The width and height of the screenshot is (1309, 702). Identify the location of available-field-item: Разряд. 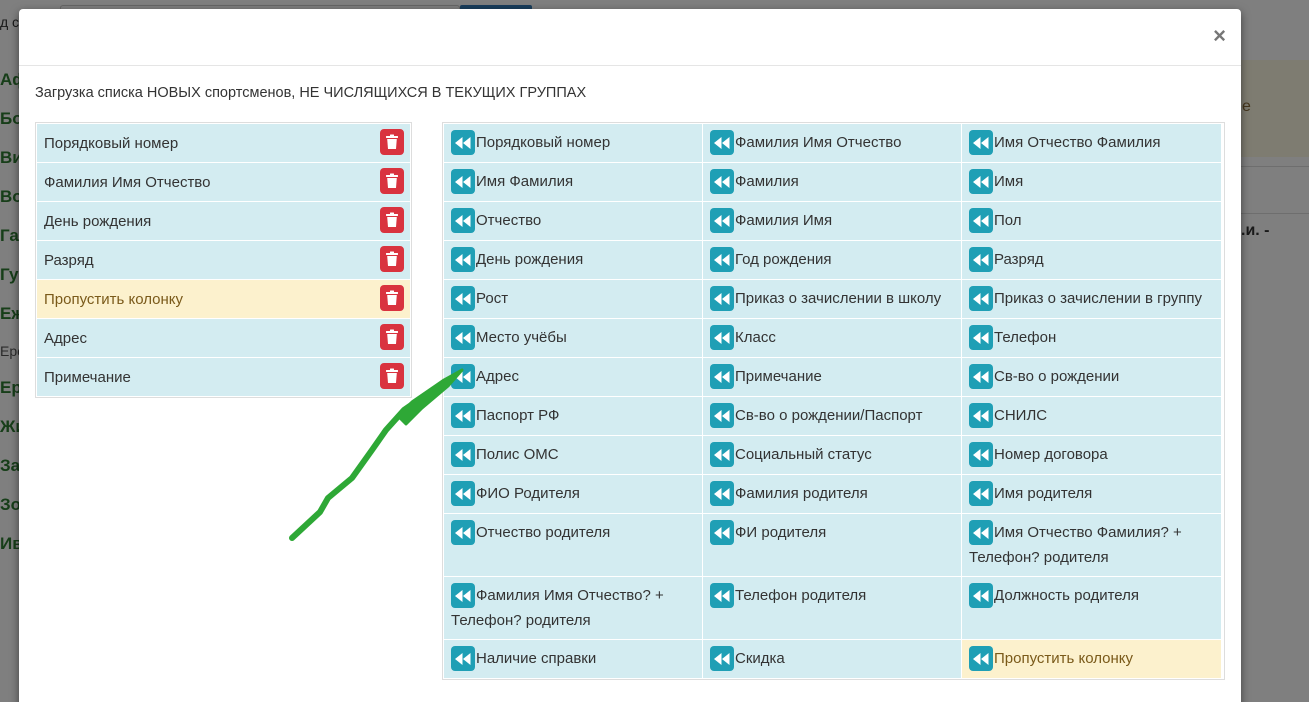
(1091, 260).